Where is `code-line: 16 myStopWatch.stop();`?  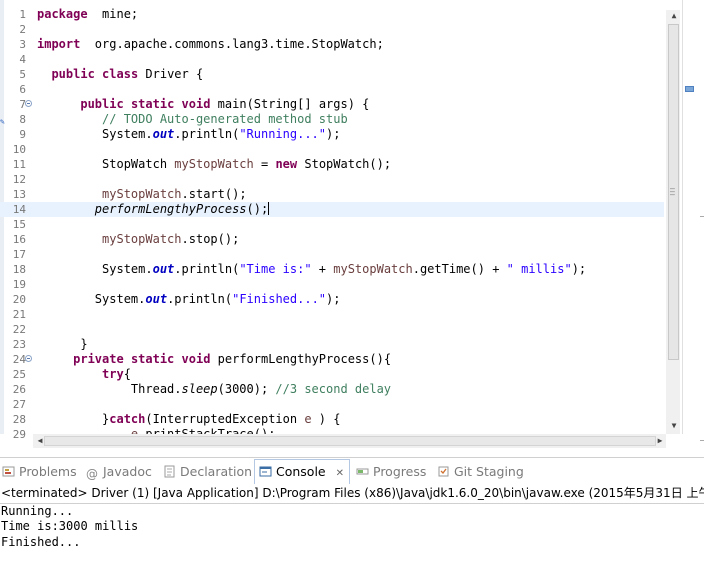 code-line: 16 myStopWatch.stop(); is located at coordinates (332, 239).